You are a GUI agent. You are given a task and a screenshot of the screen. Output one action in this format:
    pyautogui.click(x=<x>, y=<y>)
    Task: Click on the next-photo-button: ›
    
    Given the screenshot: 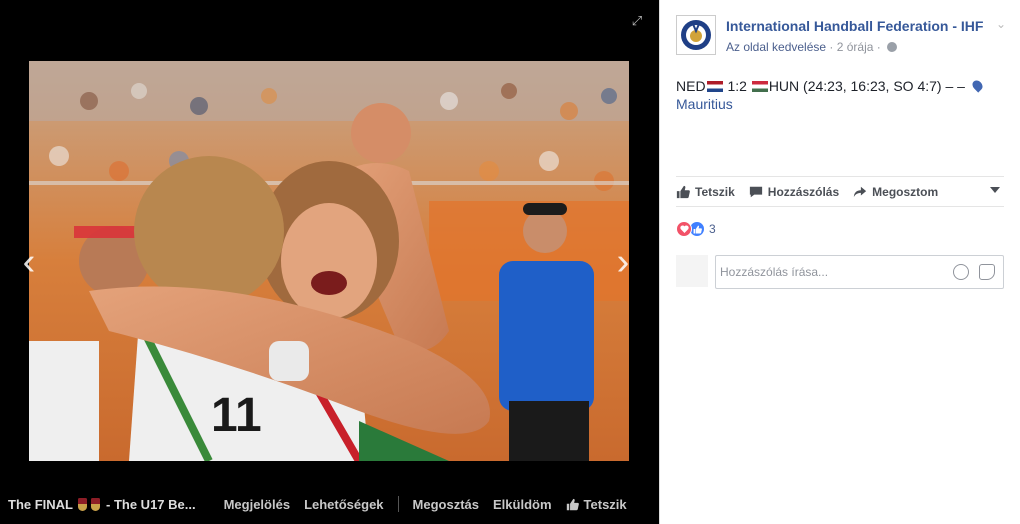 What is the action you would take?
    pyautogui.click(x=623, y=262)
    